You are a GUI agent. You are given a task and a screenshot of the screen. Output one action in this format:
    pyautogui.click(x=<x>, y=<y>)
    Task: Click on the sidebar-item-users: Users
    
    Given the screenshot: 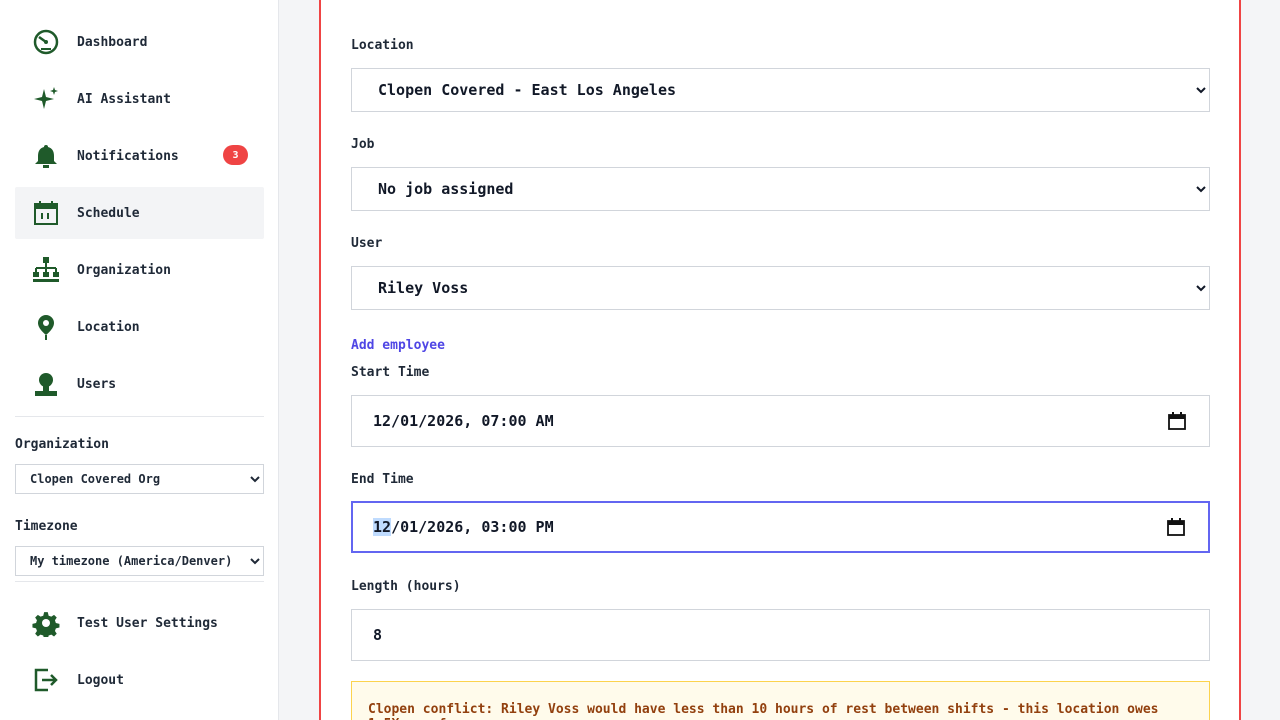 What is the action you would take?
    pyautogui.click(x=139, y=384)
    